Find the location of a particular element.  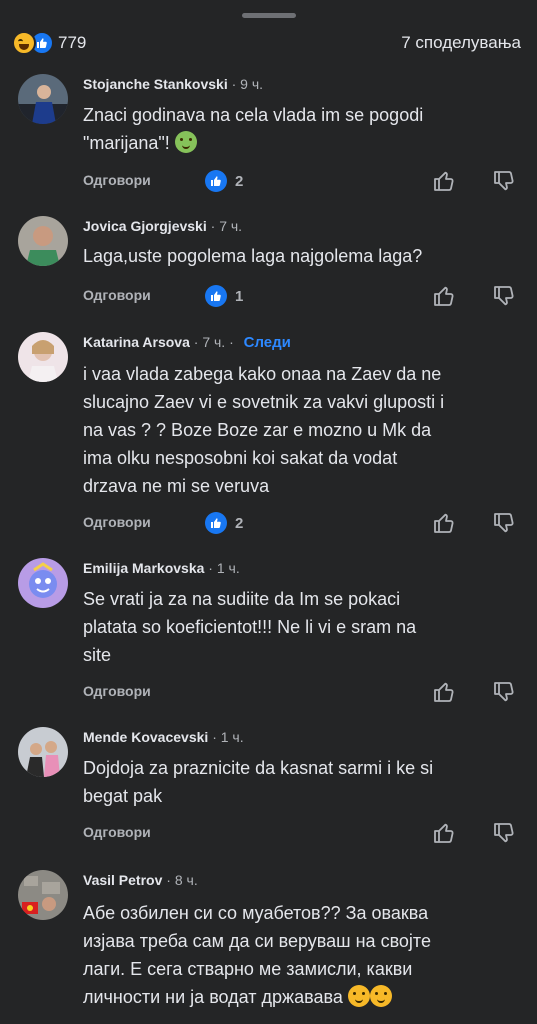

follow-button: Следи is located at coordinates (267, 342).